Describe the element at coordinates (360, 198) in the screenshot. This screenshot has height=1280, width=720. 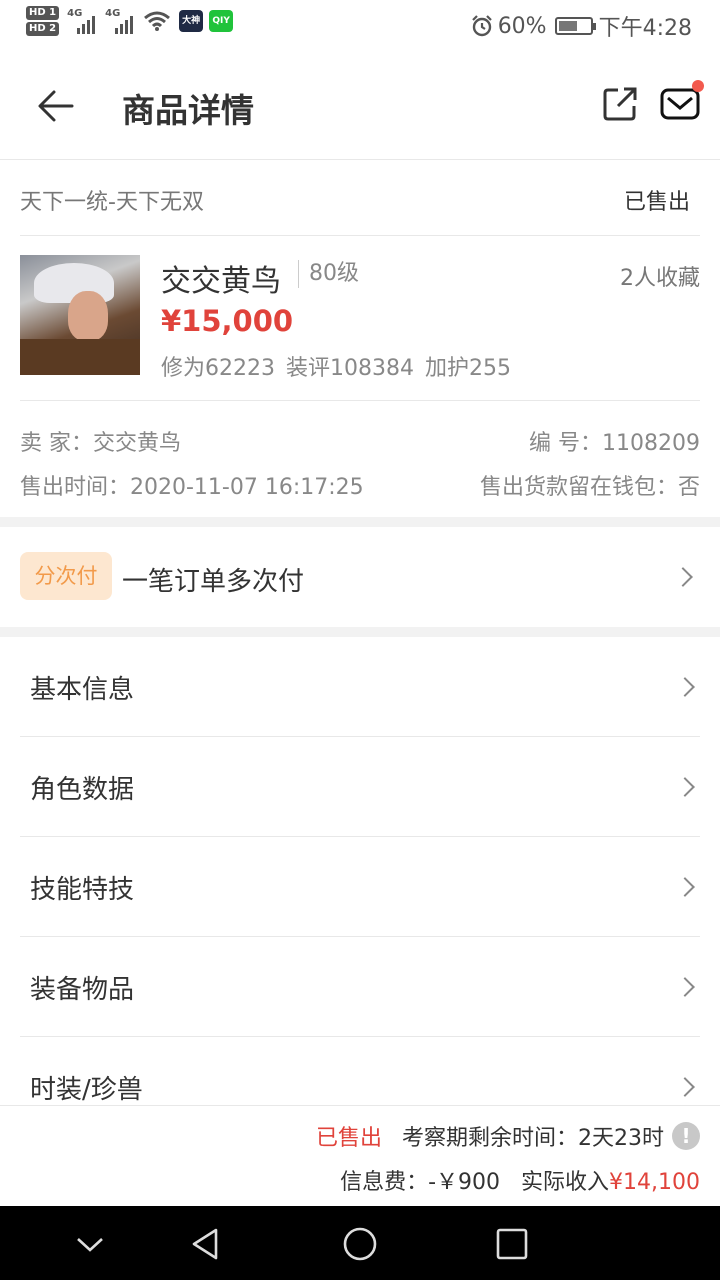
I see `server-row: 天下一统-天下无双 已售出` at that location.